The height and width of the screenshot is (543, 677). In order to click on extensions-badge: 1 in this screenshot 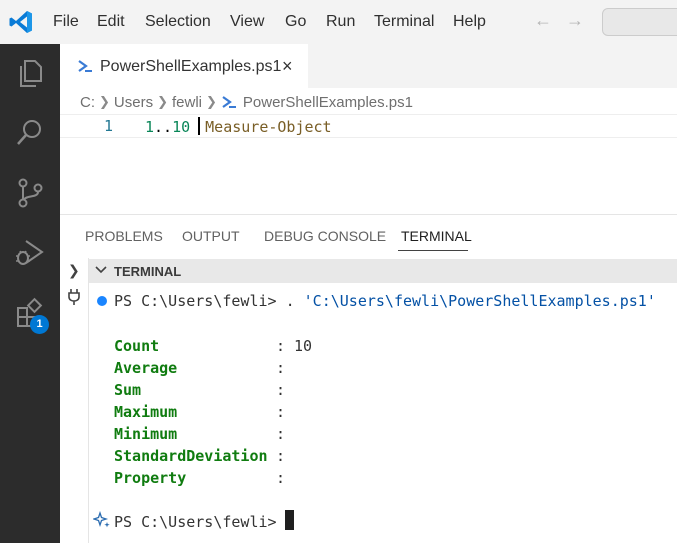, I will do `click(39, 324)`.